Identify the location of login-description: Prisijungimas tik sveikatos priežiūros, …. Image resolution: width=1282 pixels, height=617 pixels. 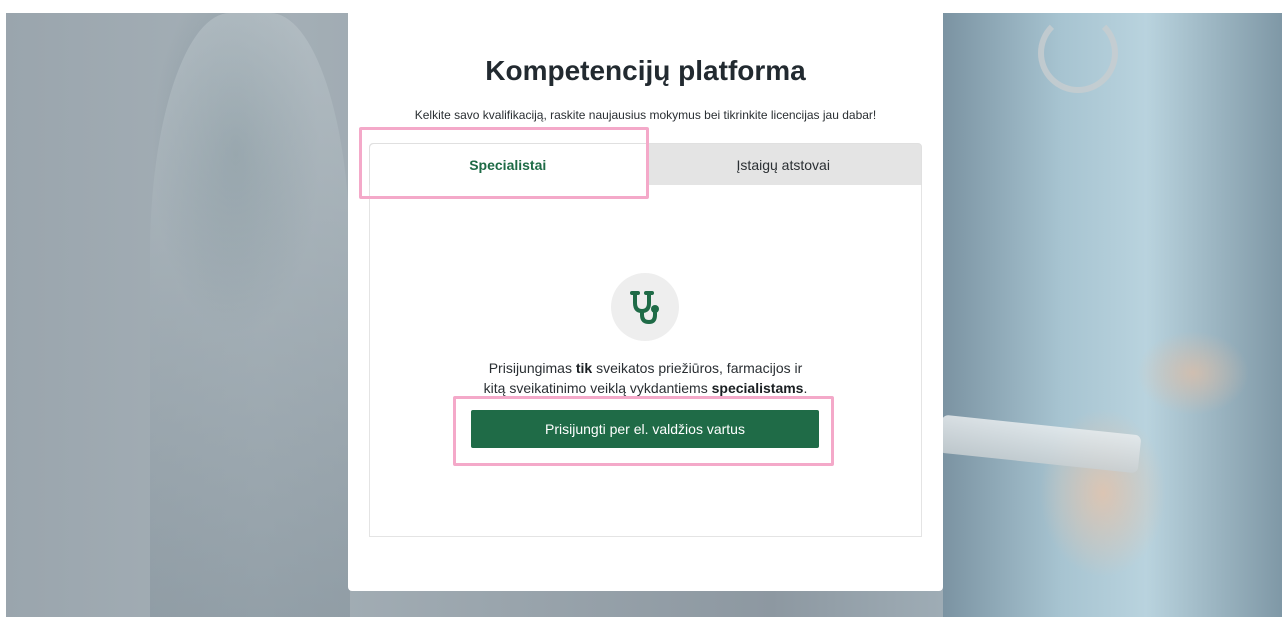
(645, 378).